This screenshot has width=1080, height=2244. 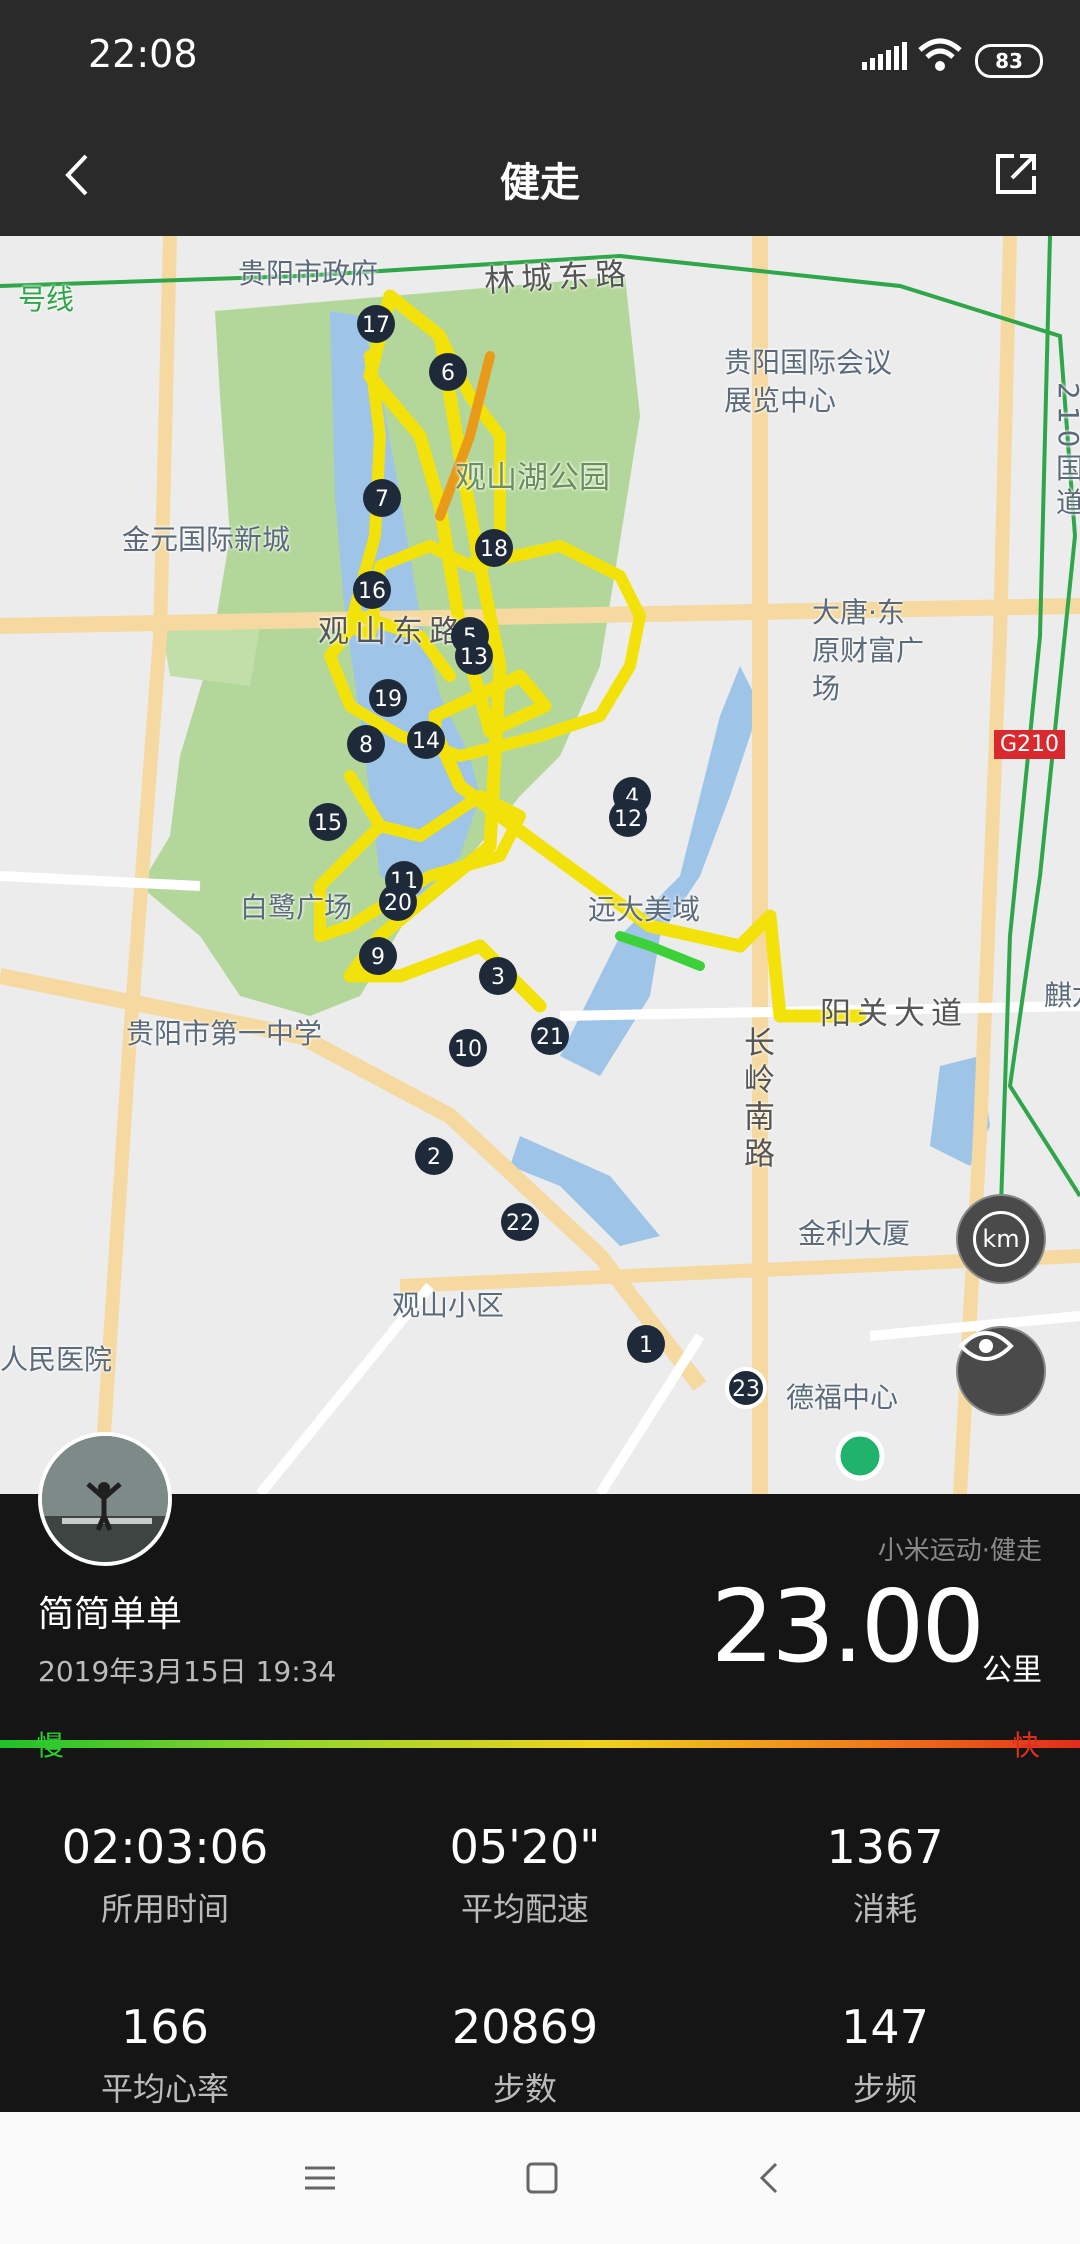 I want to click on svg-text: 20, so click(x=398, y=903).